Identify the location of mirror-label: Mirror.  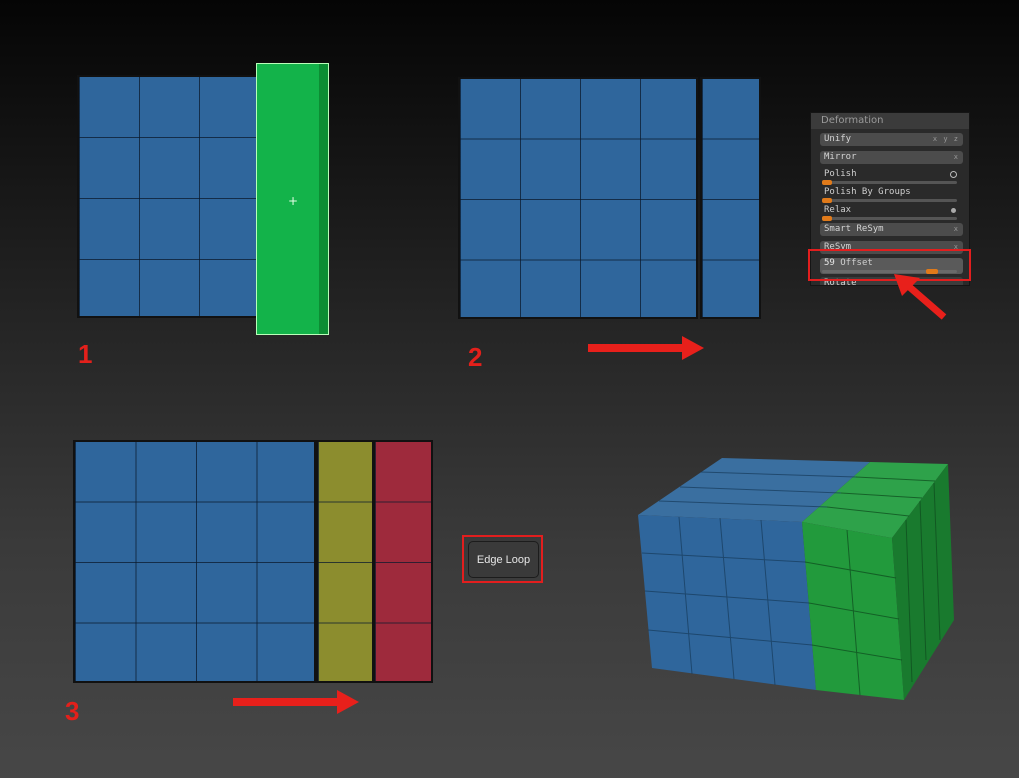
(840, 157).